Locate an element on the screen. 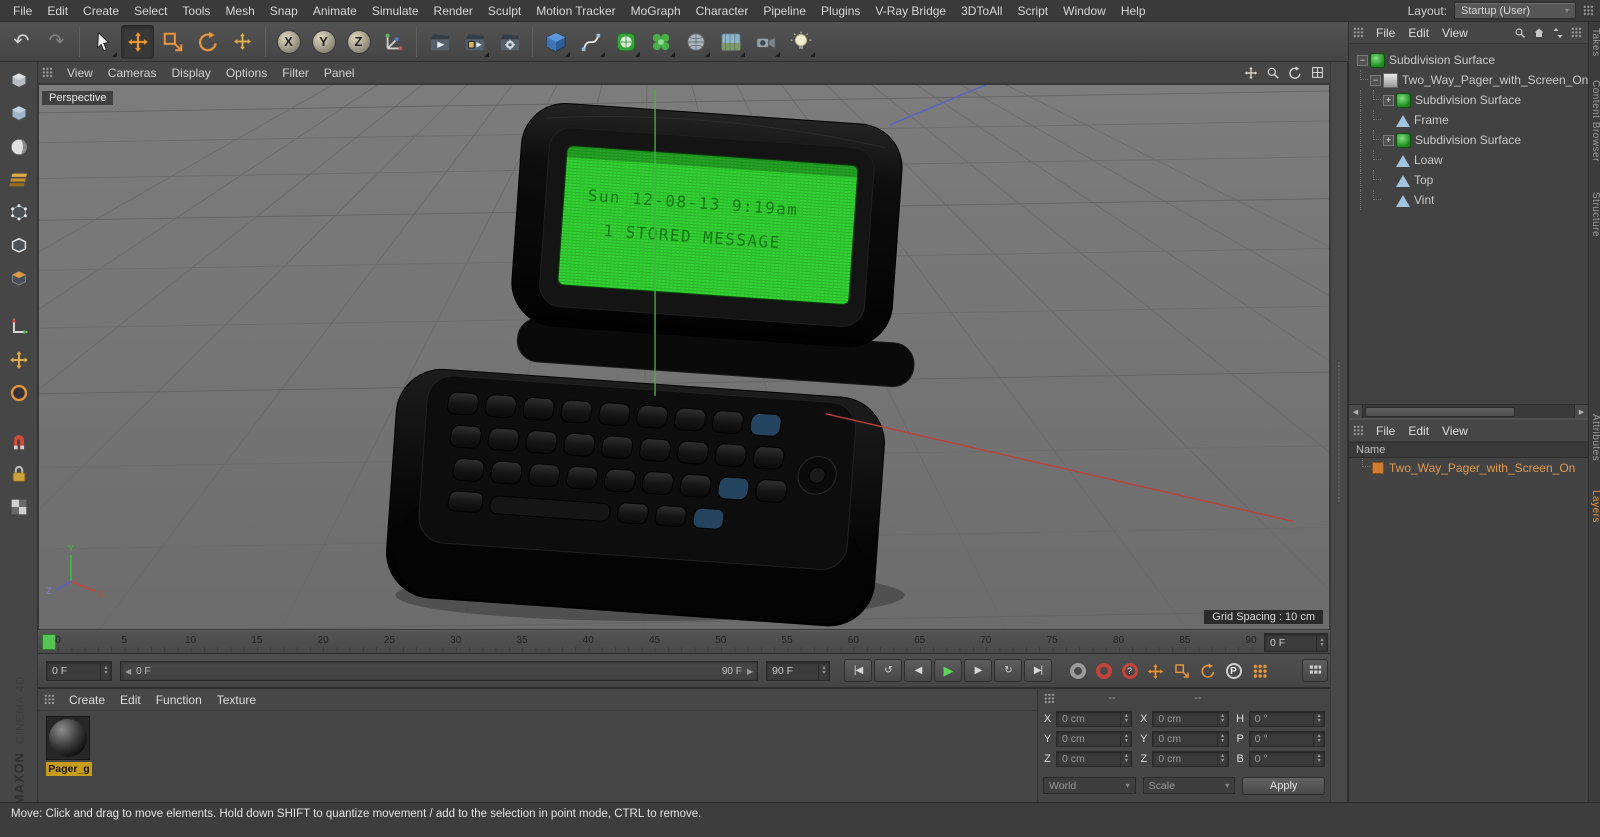  add-generator-button is located at coordinates (625, 42).